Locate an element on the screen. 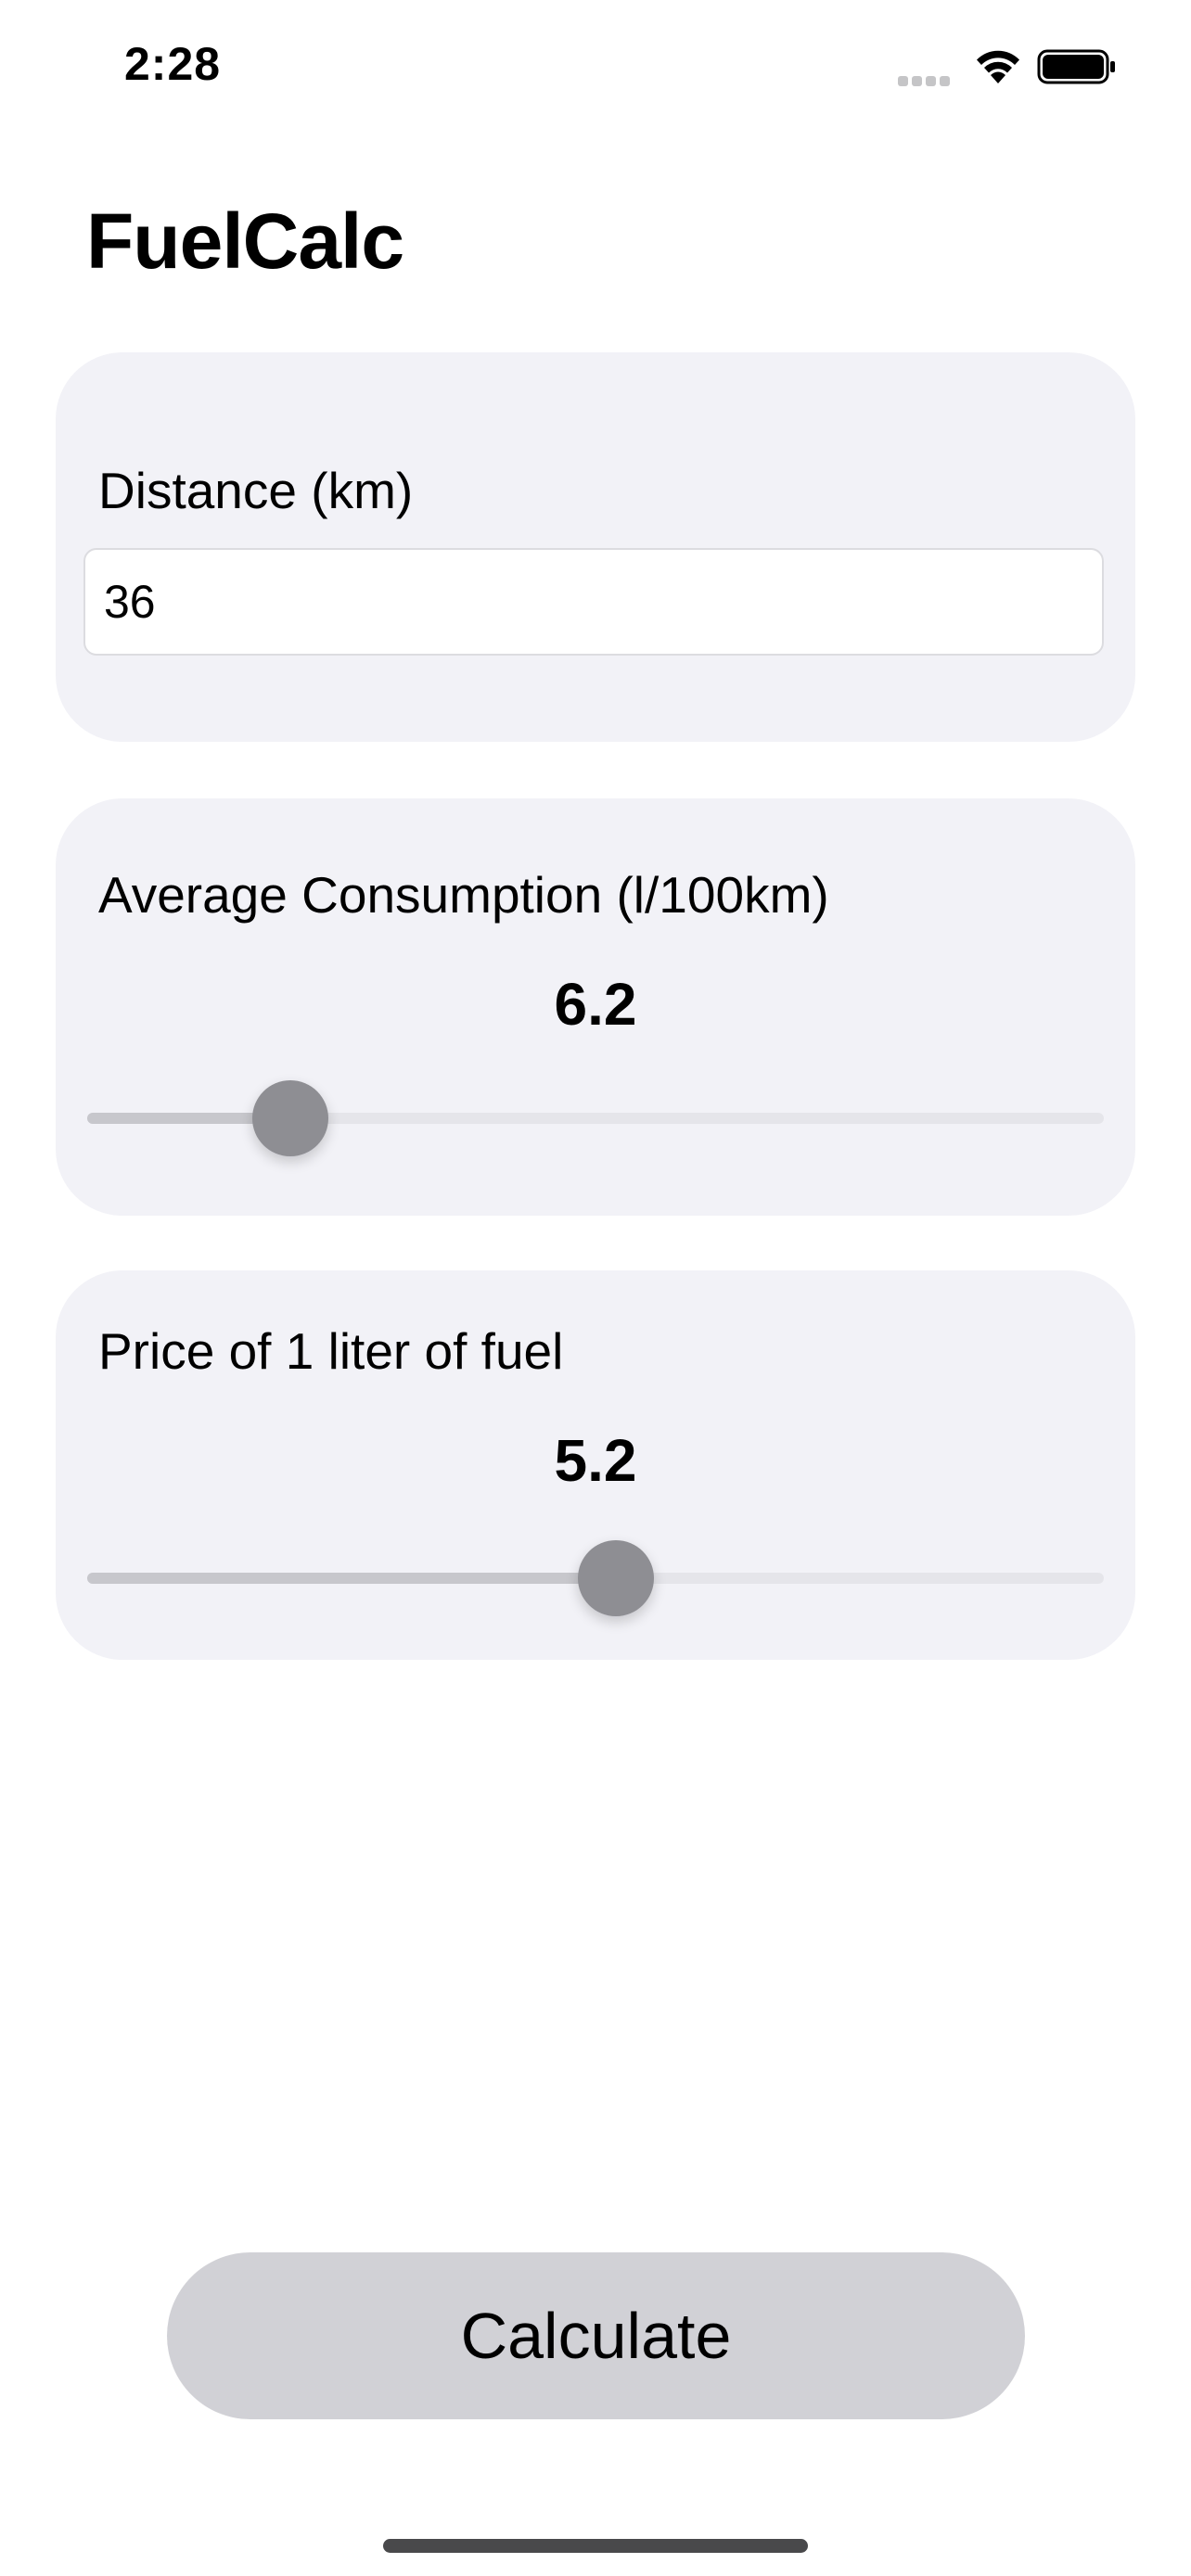 This screenshot has height=2576, width=1191. price-value: 5.2 is located at coordinates (595, 1460).